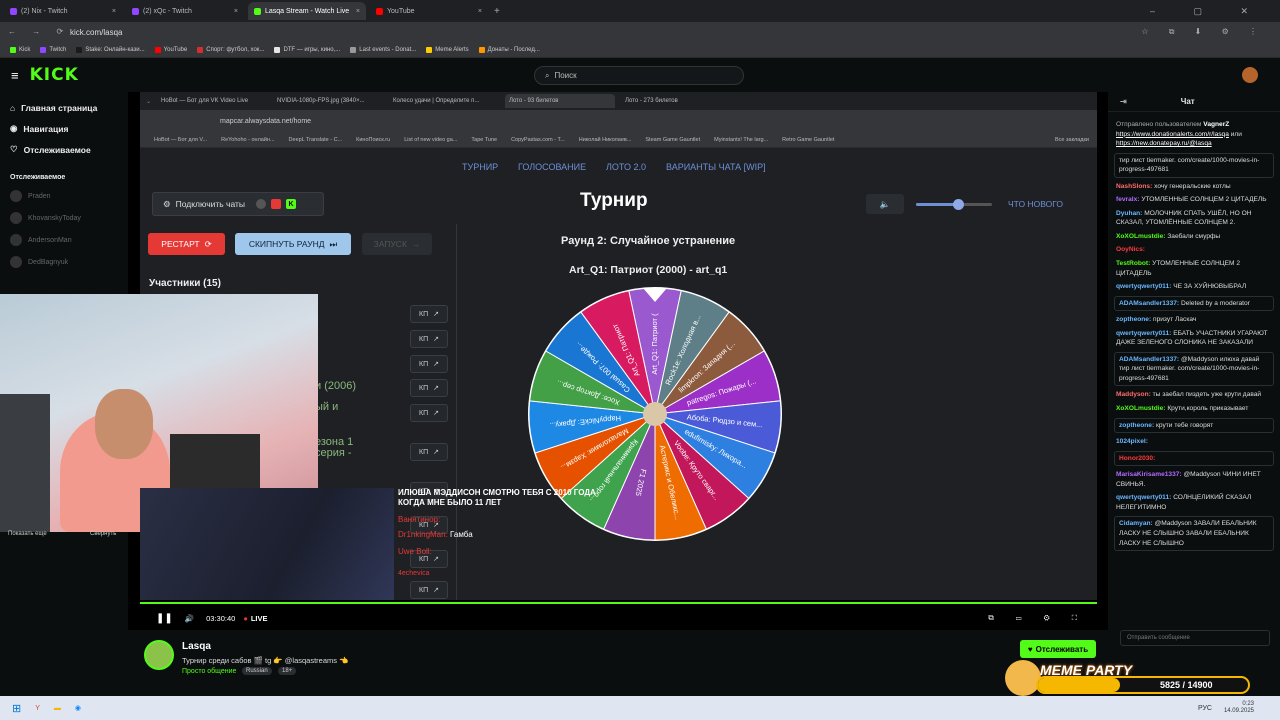 The image size is (1280, 720). Describe the element at coordinates (37, 708) in the screenshot. I see `yandex-icon: Y` at that location.